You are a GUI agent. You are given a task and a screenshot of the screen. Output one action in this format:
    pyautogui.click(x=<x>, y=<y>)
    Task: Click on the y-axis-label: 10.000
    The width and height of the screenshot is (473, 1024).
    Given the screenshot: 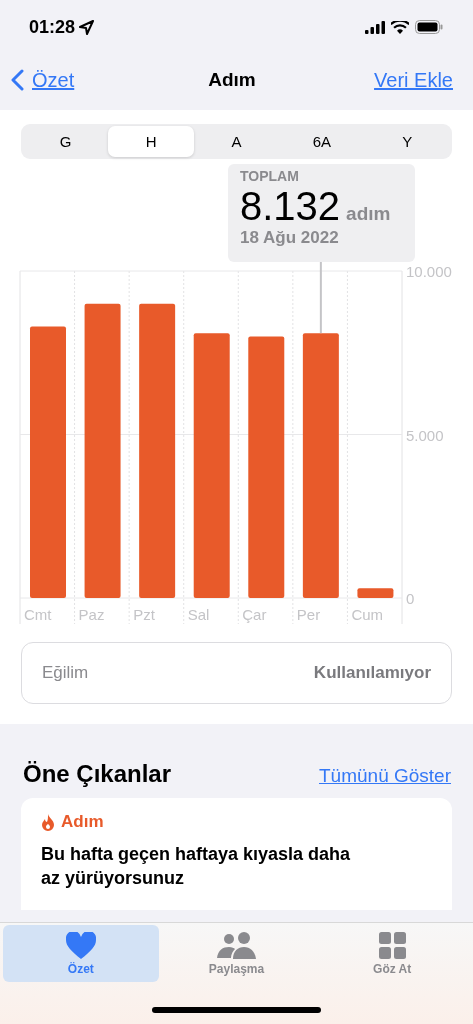 What is the action you would take?
    pyautogui.click(x=429, y=271)
    